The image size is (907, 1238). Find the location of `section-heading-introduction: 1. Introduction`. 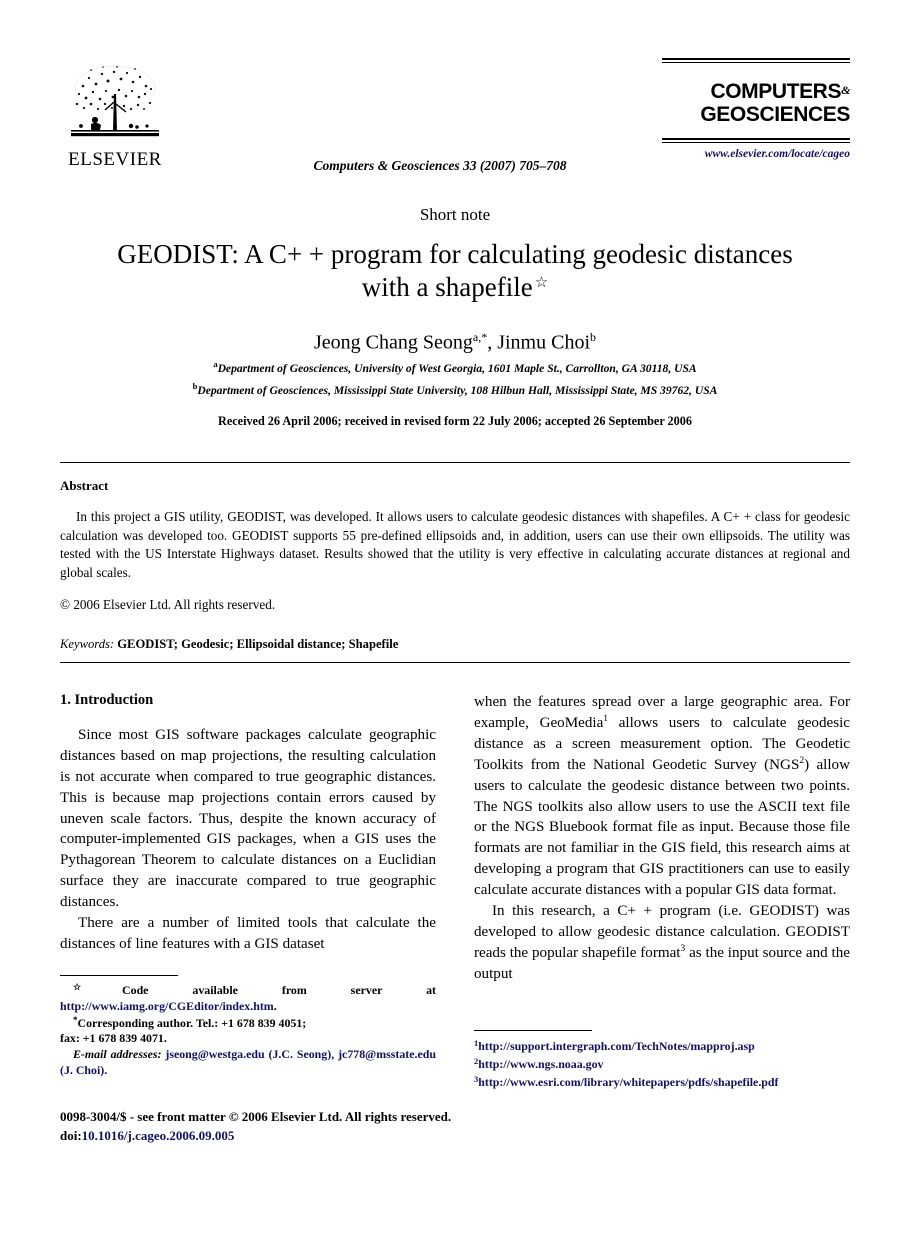

section-heading-introduction: 1. Introduction is located at coordinates (107, 700).